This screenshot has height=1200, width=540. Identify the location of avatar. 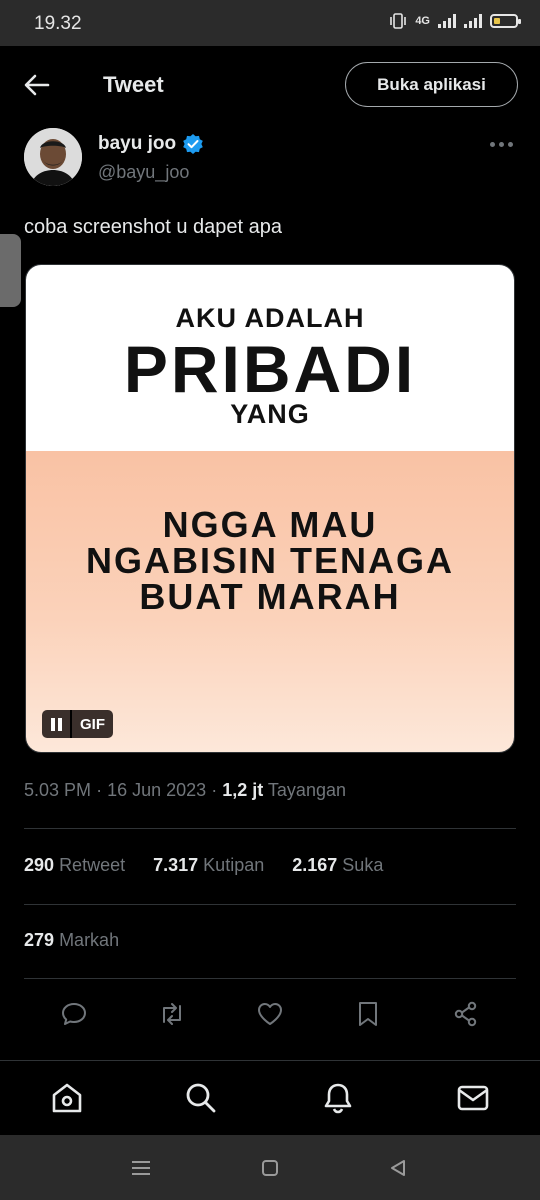
(53, 157).